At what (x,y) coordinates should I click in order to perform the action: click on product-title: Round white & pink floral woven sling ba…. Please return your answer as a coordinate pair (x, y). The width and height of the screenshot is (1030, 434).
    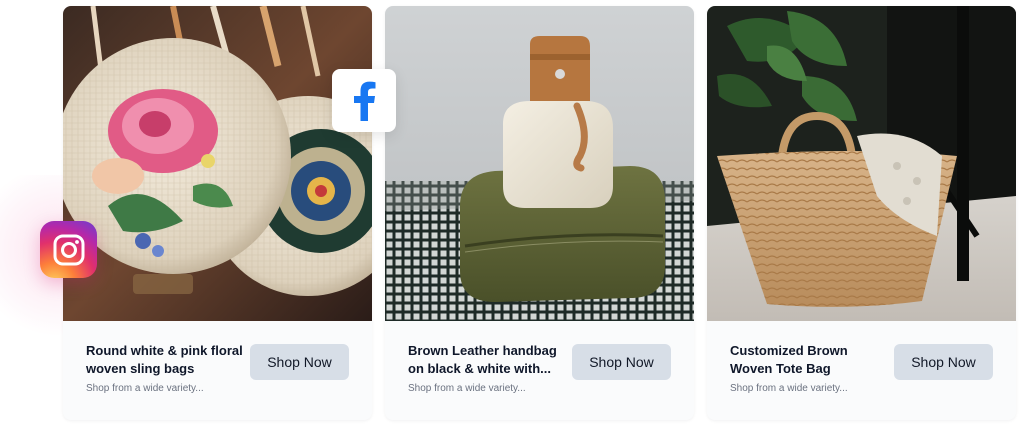
    Looking at the image, I should click on (164, 359).